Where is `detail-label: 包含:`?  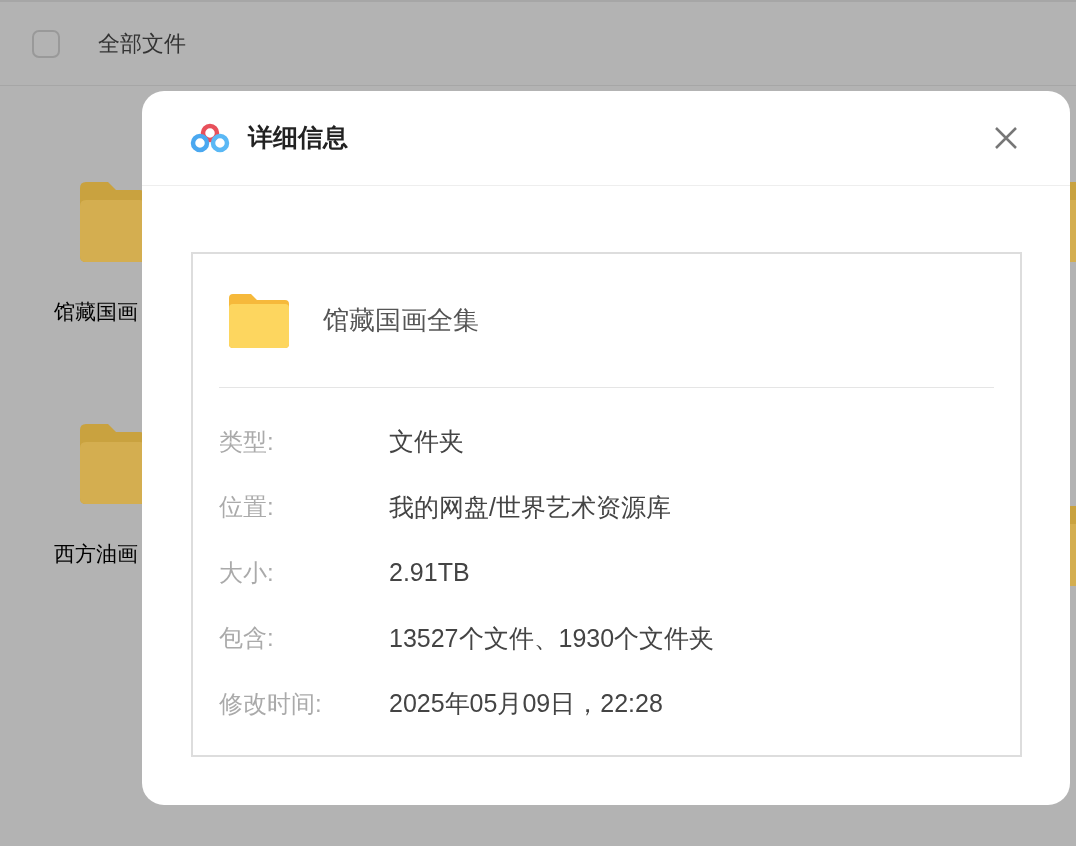
detail-label: 包含: is located at coordinates (247, 638).